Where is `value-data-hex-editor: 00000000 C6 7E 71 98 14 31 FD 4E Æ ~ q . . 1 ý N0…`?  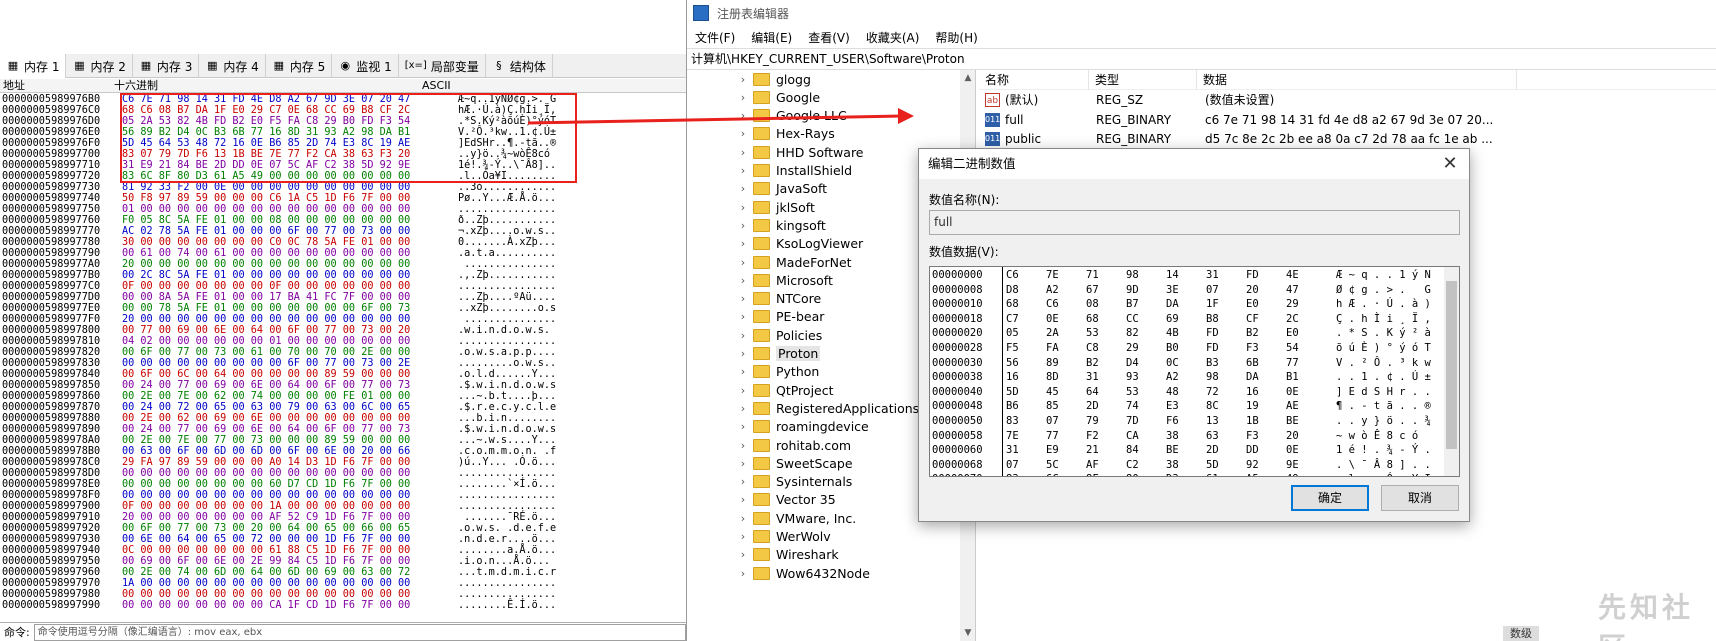 value-data-hex-editor: 00000000 C6 7E 71 98 14 31 FD 4E Æ ~ q . . 1 ý N0… is located at coordinates (1194, 371).